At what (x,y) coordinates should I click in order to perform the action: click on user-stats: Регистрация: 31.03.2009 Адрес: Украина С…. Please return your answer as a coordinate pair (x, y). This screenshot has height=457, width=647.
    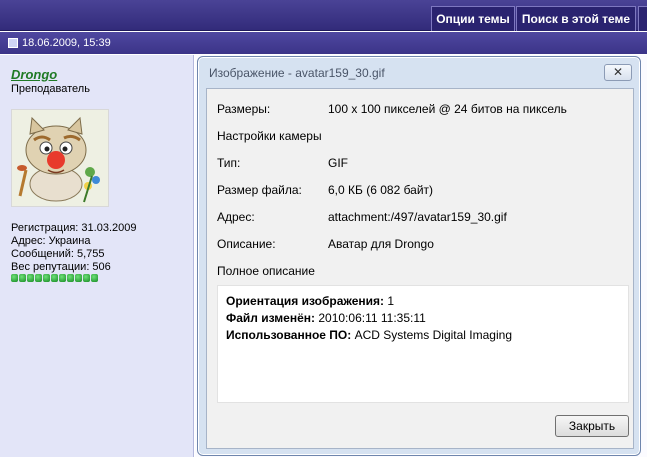
    Looking at the image, I should click on (73, 248).